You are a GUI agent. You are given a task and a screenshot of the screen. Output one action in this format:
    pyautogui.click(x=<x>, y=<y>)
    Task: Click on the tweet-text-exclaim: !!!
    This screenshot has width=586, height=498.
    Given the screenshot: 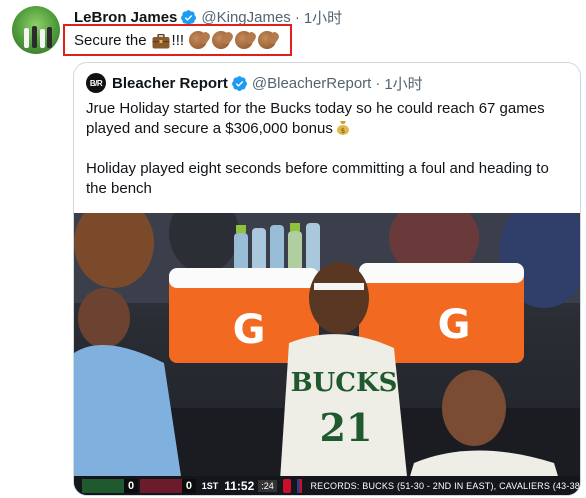 What is the action you would take?
    pyautogui.click(x=178, y=40)
    